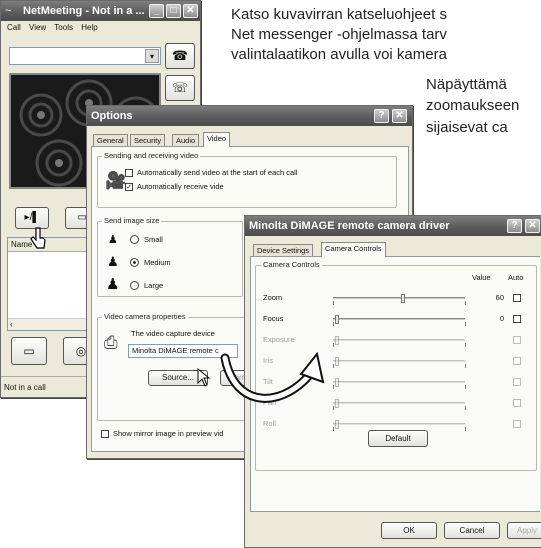  Describe the element at coordinates (173, 11) in the screenshot. I see `maximize-button: □` at that location.